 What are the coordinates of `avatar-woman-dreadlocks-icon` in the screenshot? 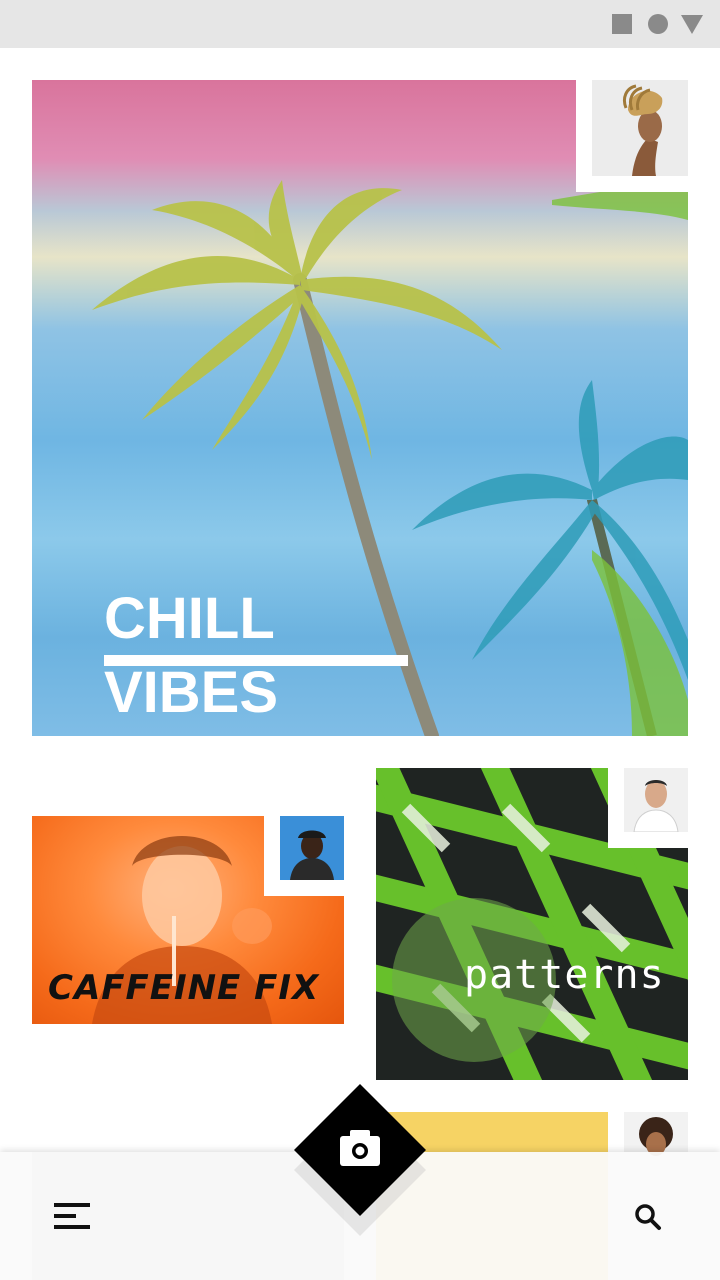 It's located at (640, 128).